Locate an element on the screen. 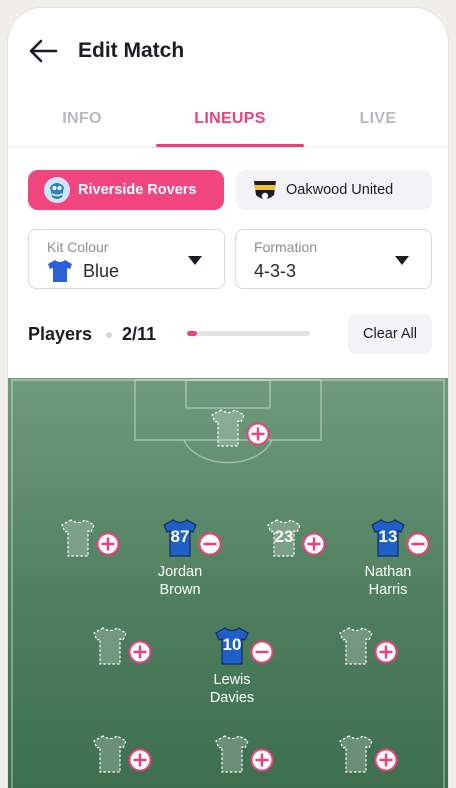 Image resolution: width=456 pixels, height=788 pixels. tab-lineups: LINEUPS is located at coordinates (230, 122).